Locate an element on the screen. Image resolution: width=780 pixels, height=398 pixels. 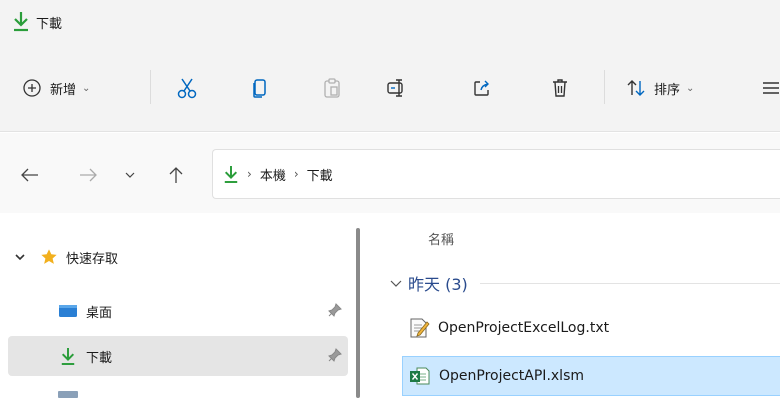
delete-icon is located at coordinates (560, 88).